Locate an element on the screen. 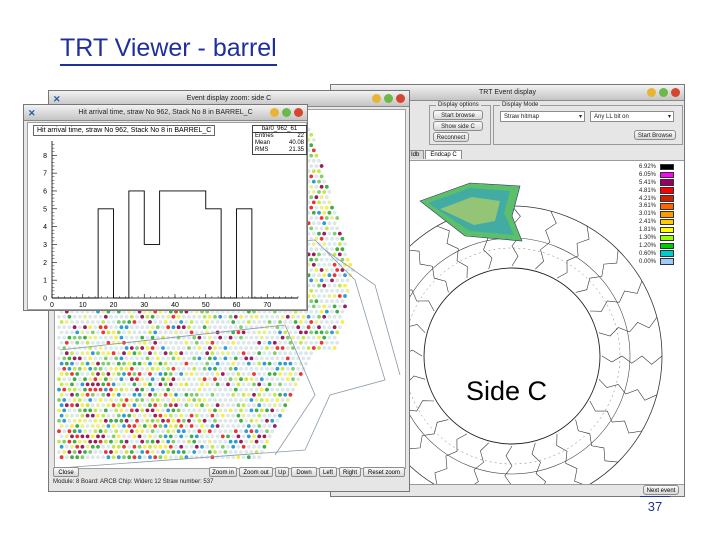  y-tick-label: 4 is located at coordinates (45, 227).